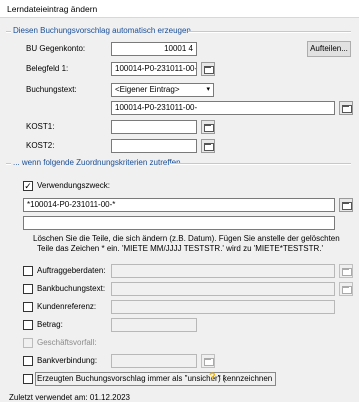 The image size is (359, 402). I want to click on bu-gegenkonto-input: 10001 4, so click(154, 49).